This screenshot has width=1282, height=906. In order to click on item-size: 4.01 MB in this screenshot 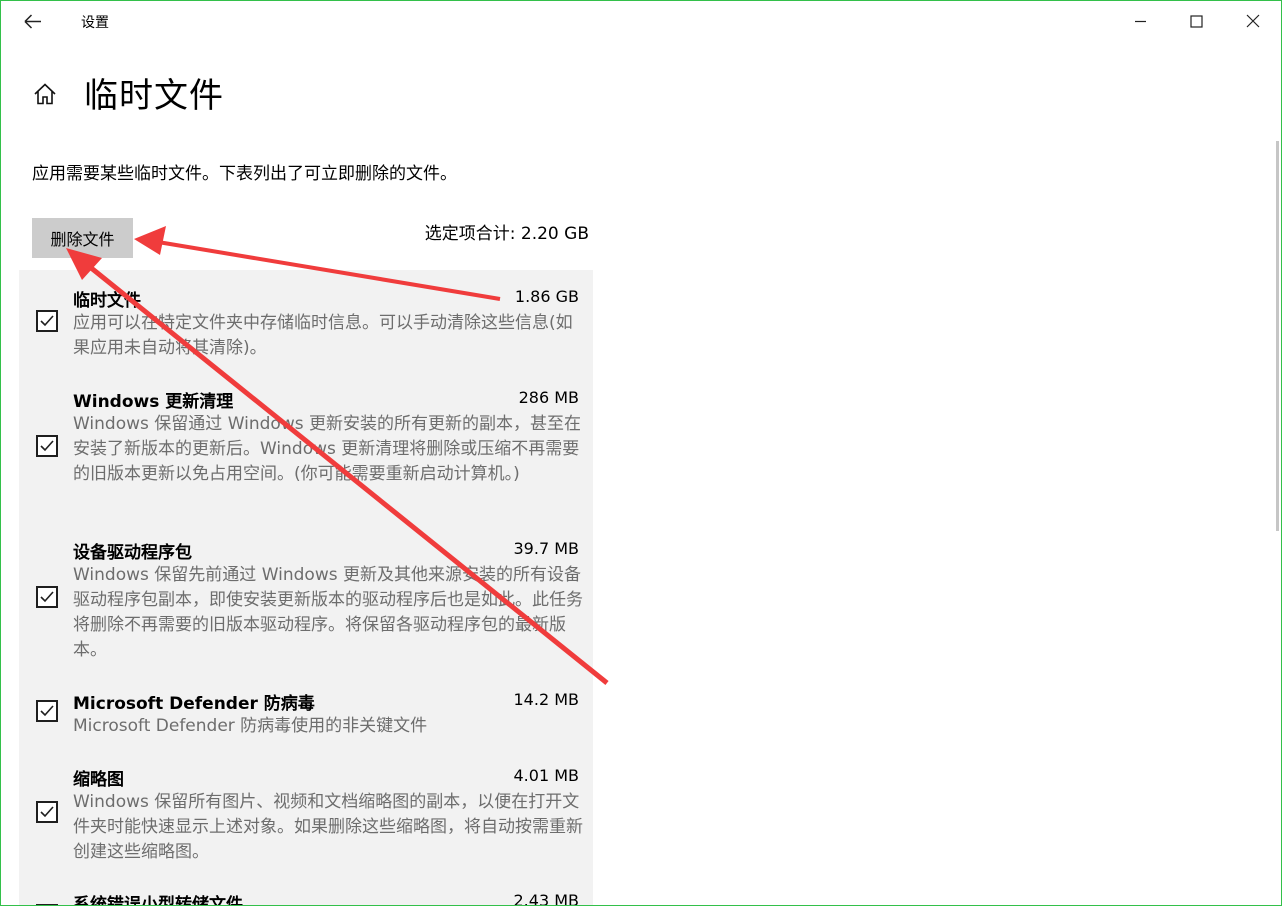, I will do `click(546, 775)`.